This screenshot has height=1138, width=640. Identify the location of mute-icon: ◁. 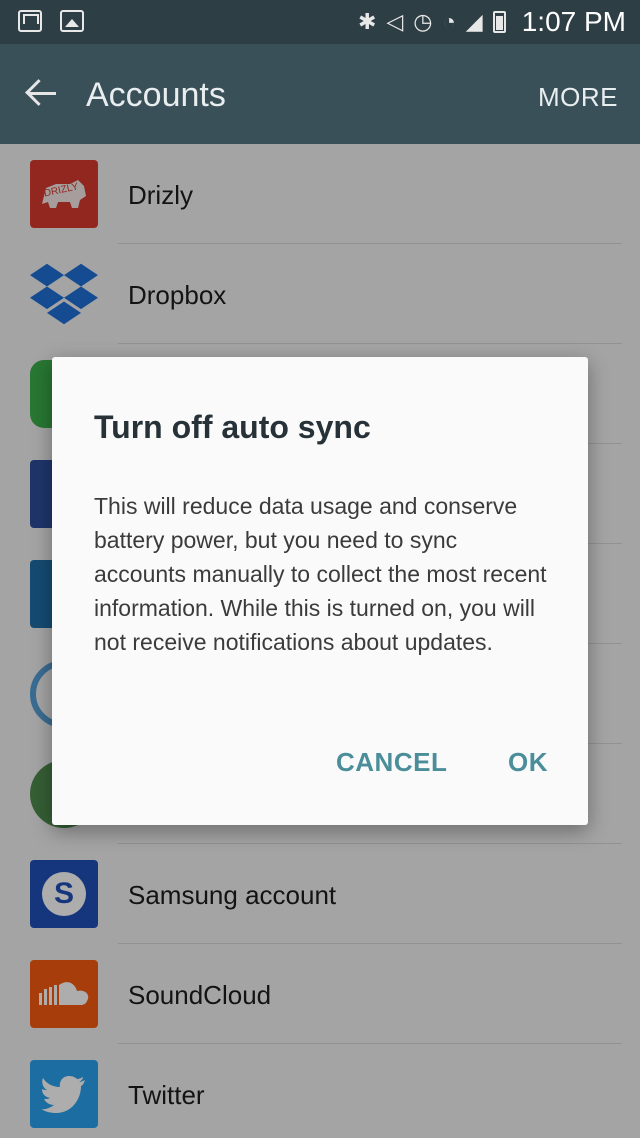
(395, 21).